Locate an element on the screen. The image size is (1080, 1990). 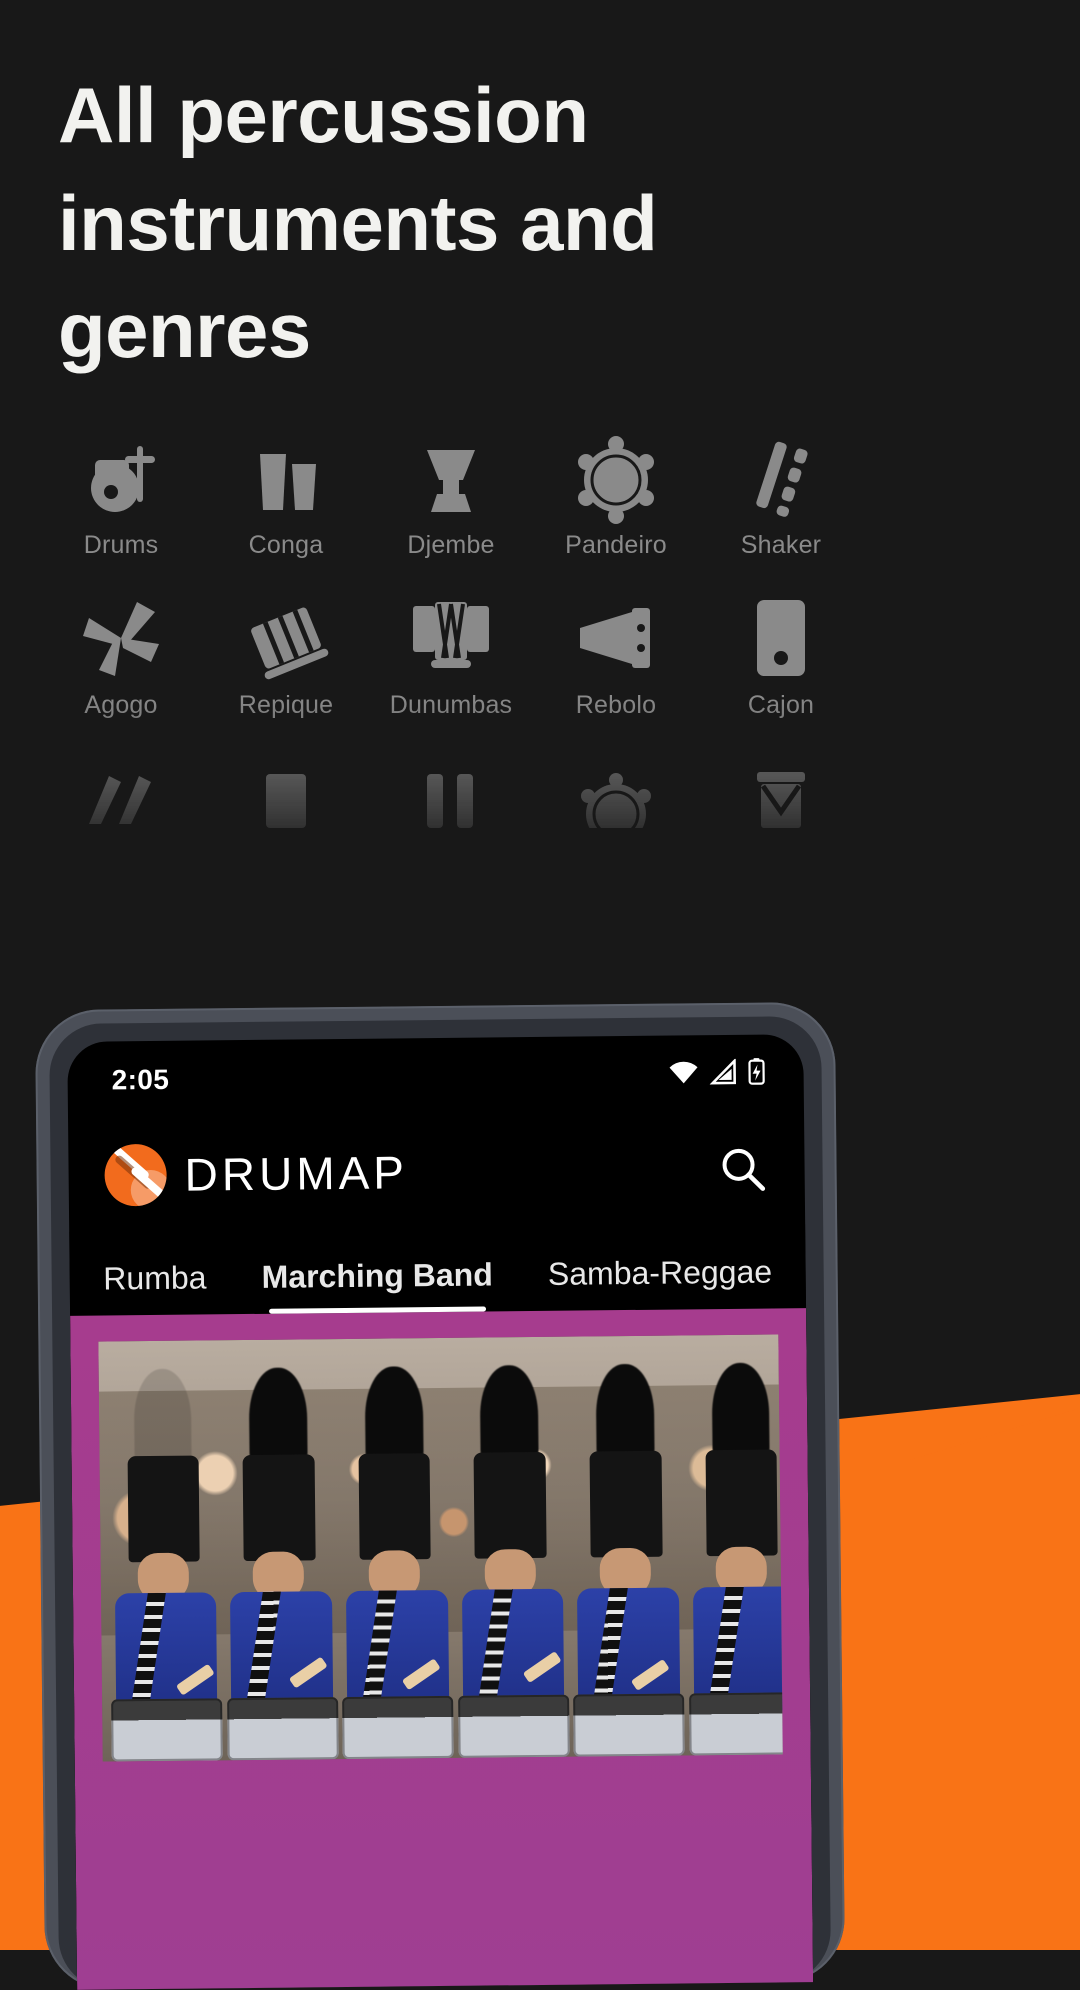
instrument-cell-cajon: Cajon is located at coordinates (781, 655).